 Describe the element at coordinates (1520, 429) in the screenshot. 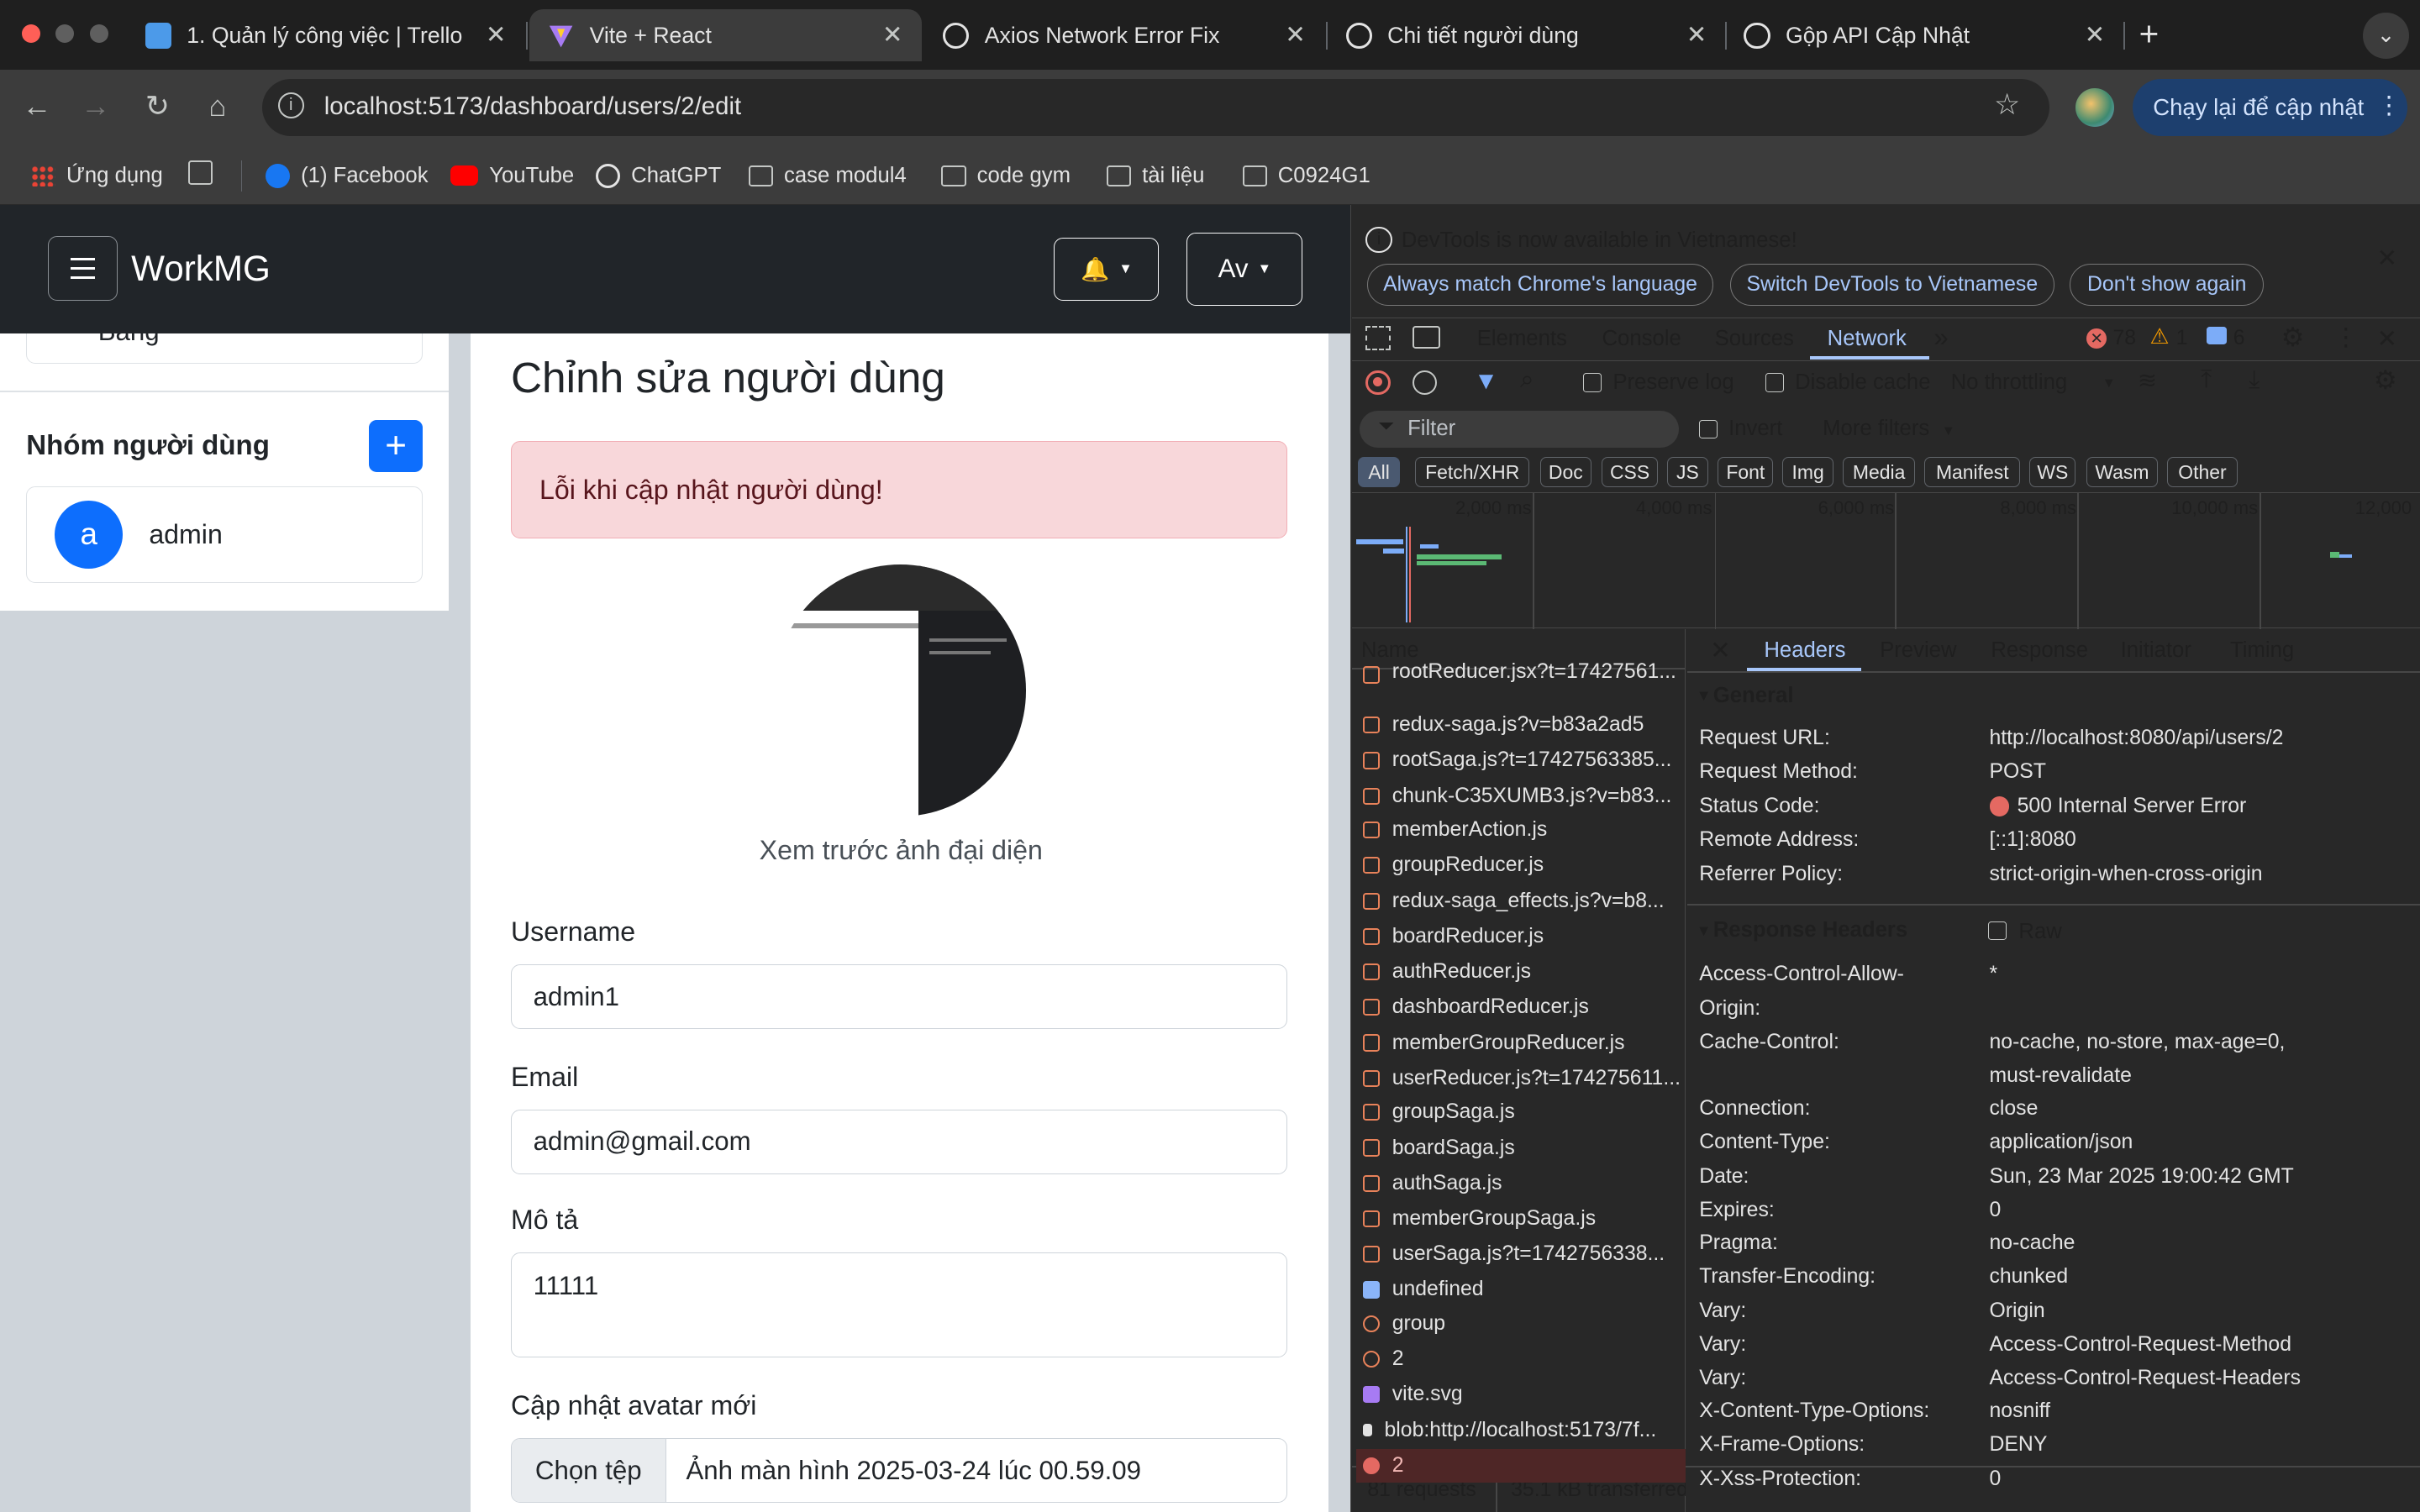

I see `filter-input: ⏷ Filter` at that location.